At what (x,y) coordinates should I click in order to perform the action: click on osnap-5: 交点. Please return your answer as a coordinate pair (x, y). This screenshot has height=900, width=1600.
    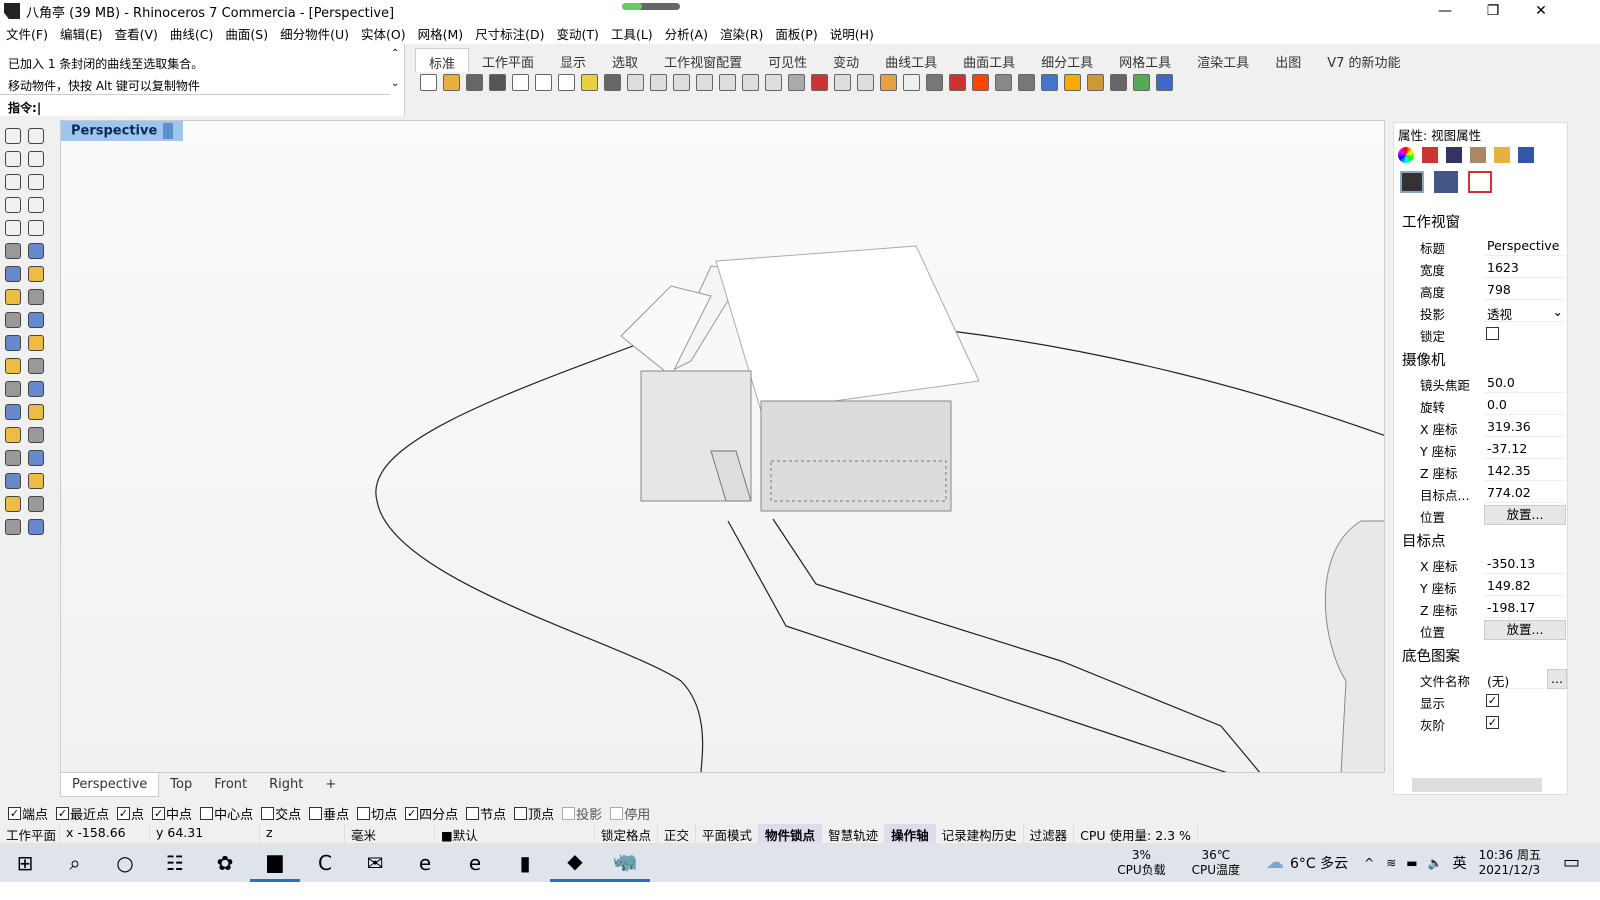
    Looking at the image, I should click on (281, 813).